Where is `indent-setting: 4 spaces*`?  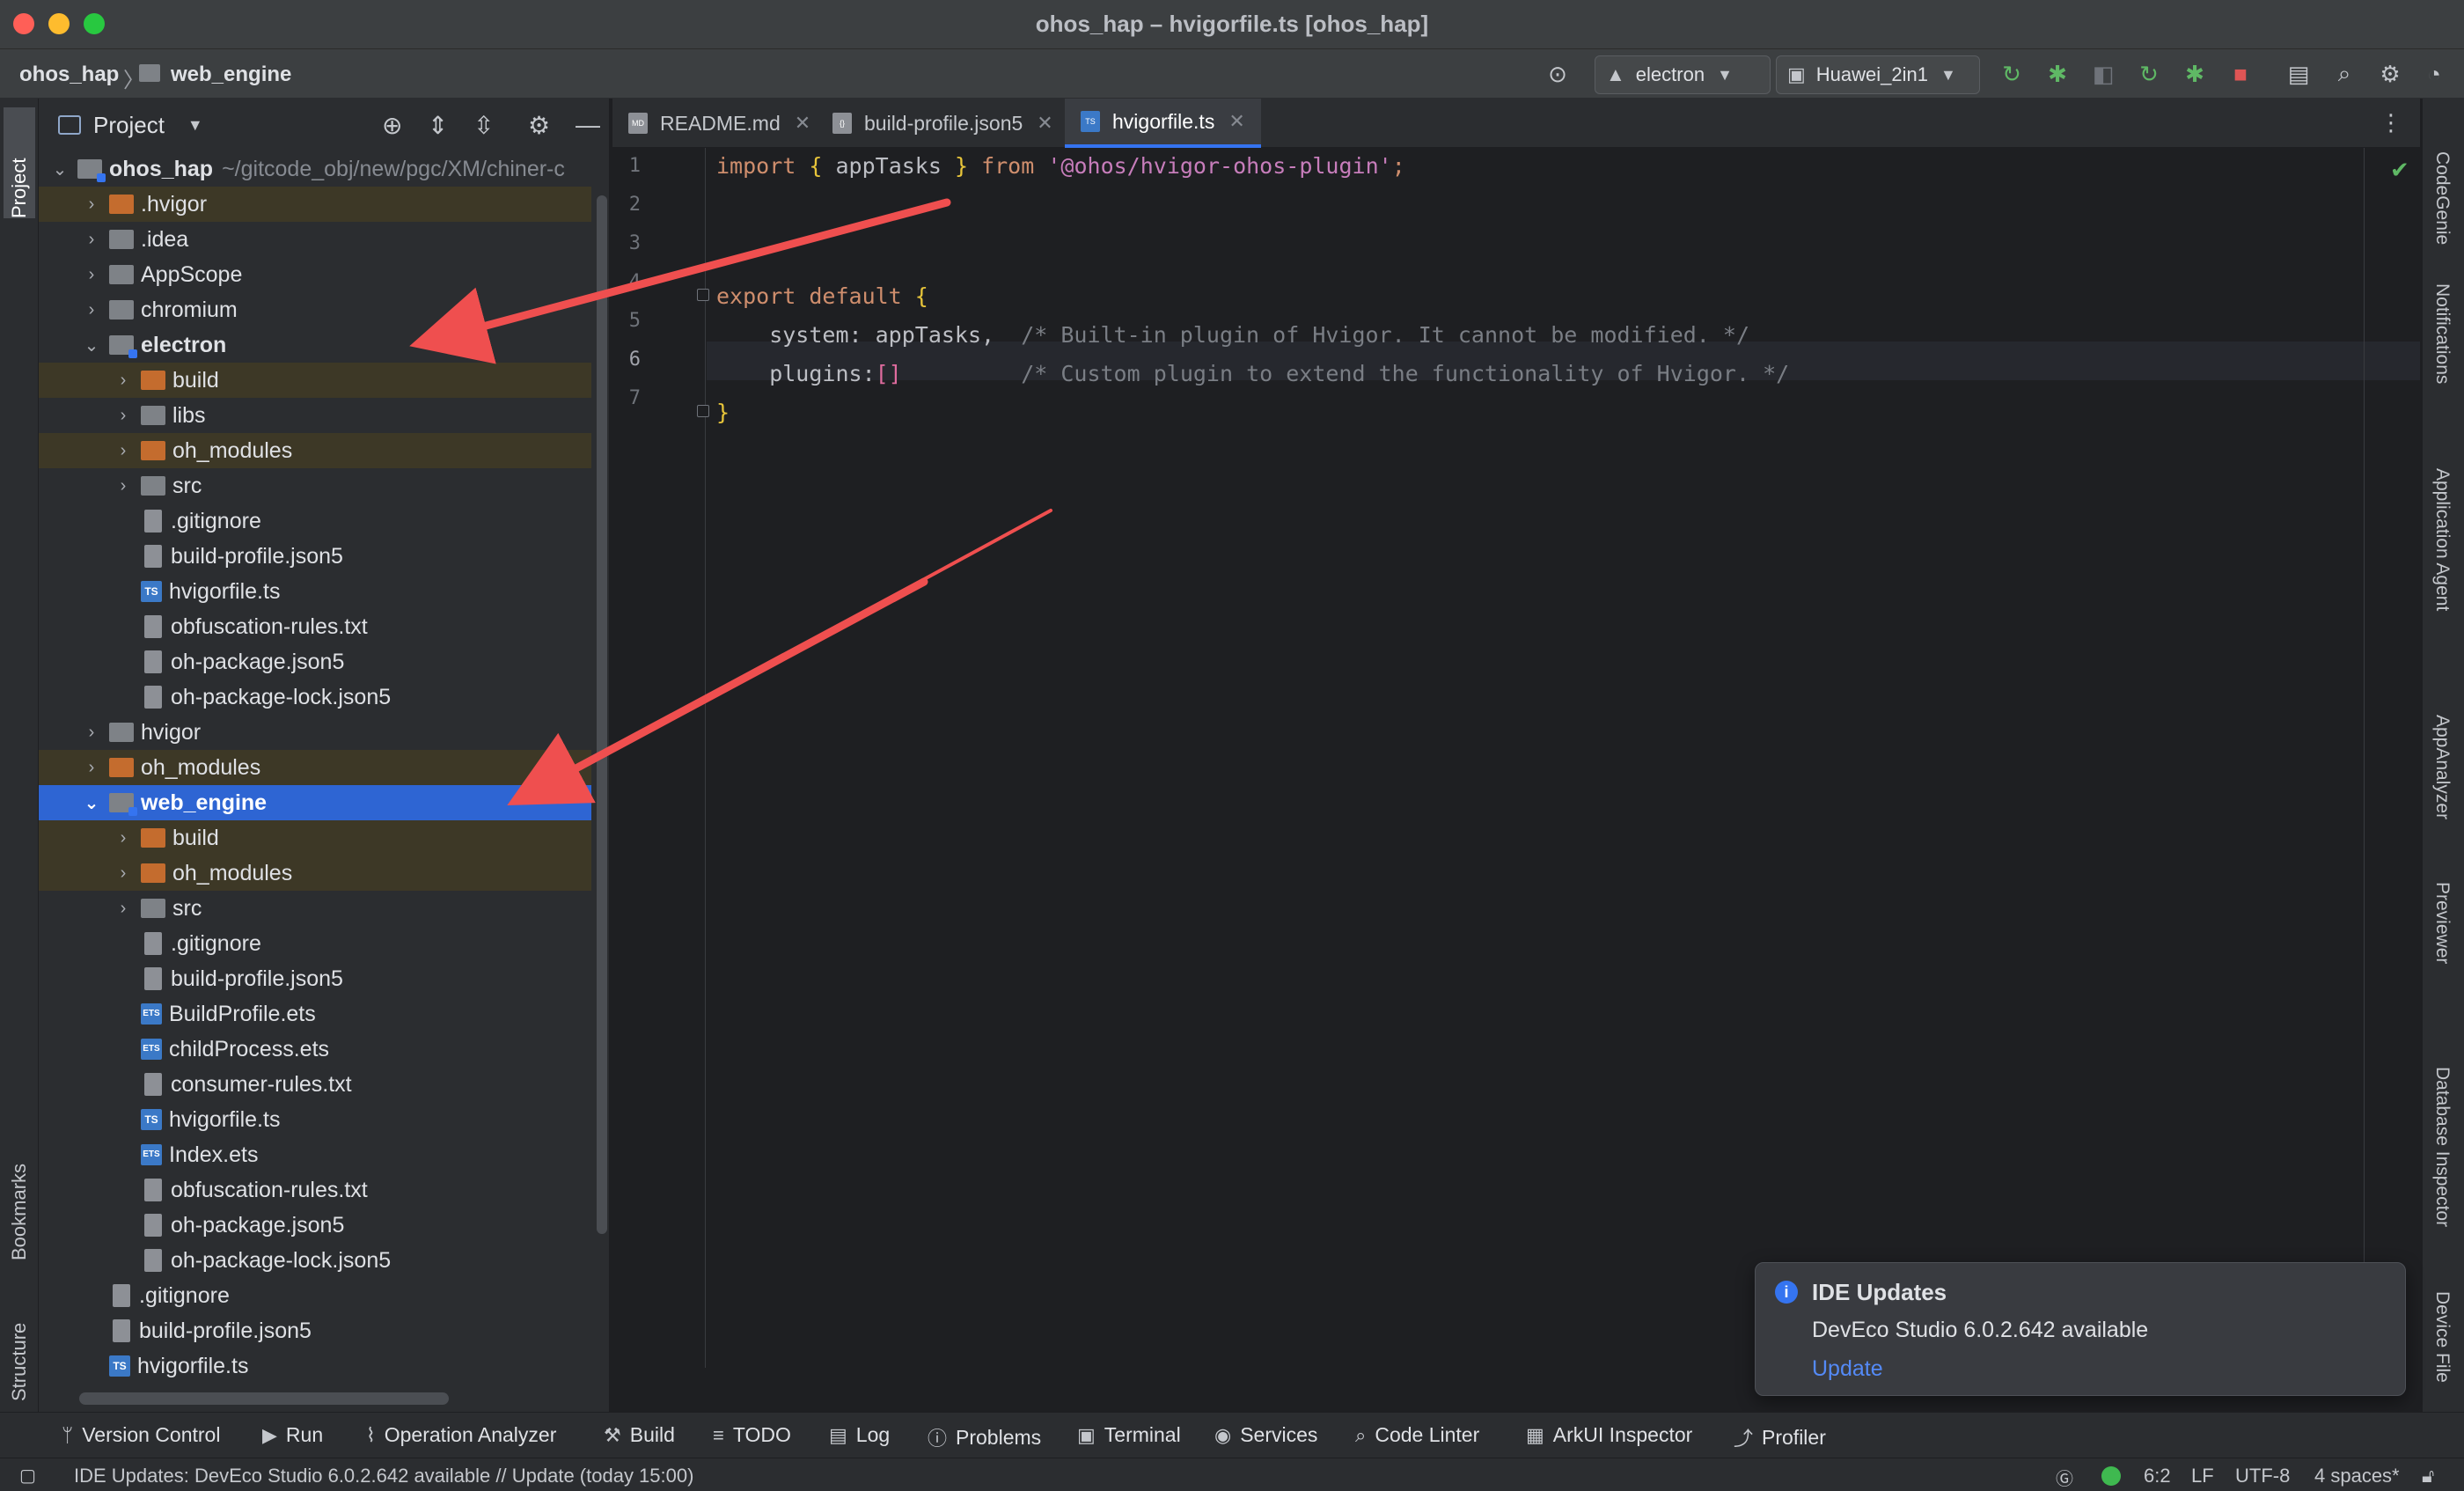
indent-setting: 4 spaces* is located at coordinates (2357, 1476).